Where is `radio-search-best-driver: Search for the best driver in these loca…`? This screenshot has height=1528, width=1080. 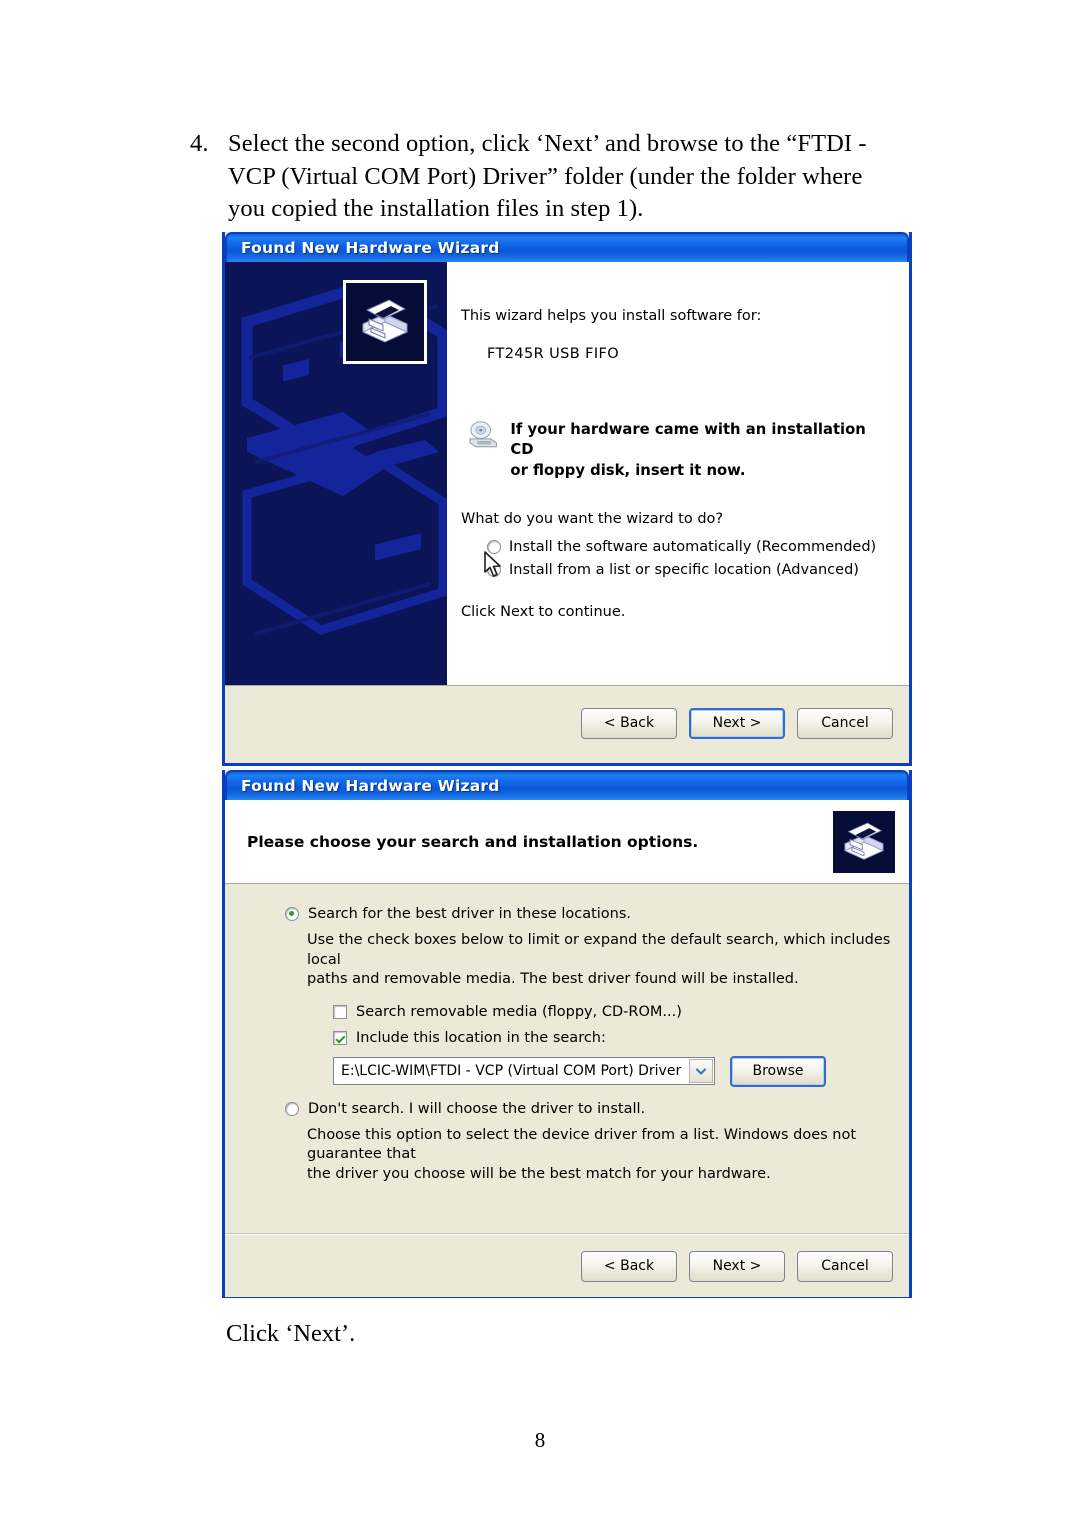 radio-search-best-driver: Search for the best driver in these loca… is located at coordinates (589, 914).